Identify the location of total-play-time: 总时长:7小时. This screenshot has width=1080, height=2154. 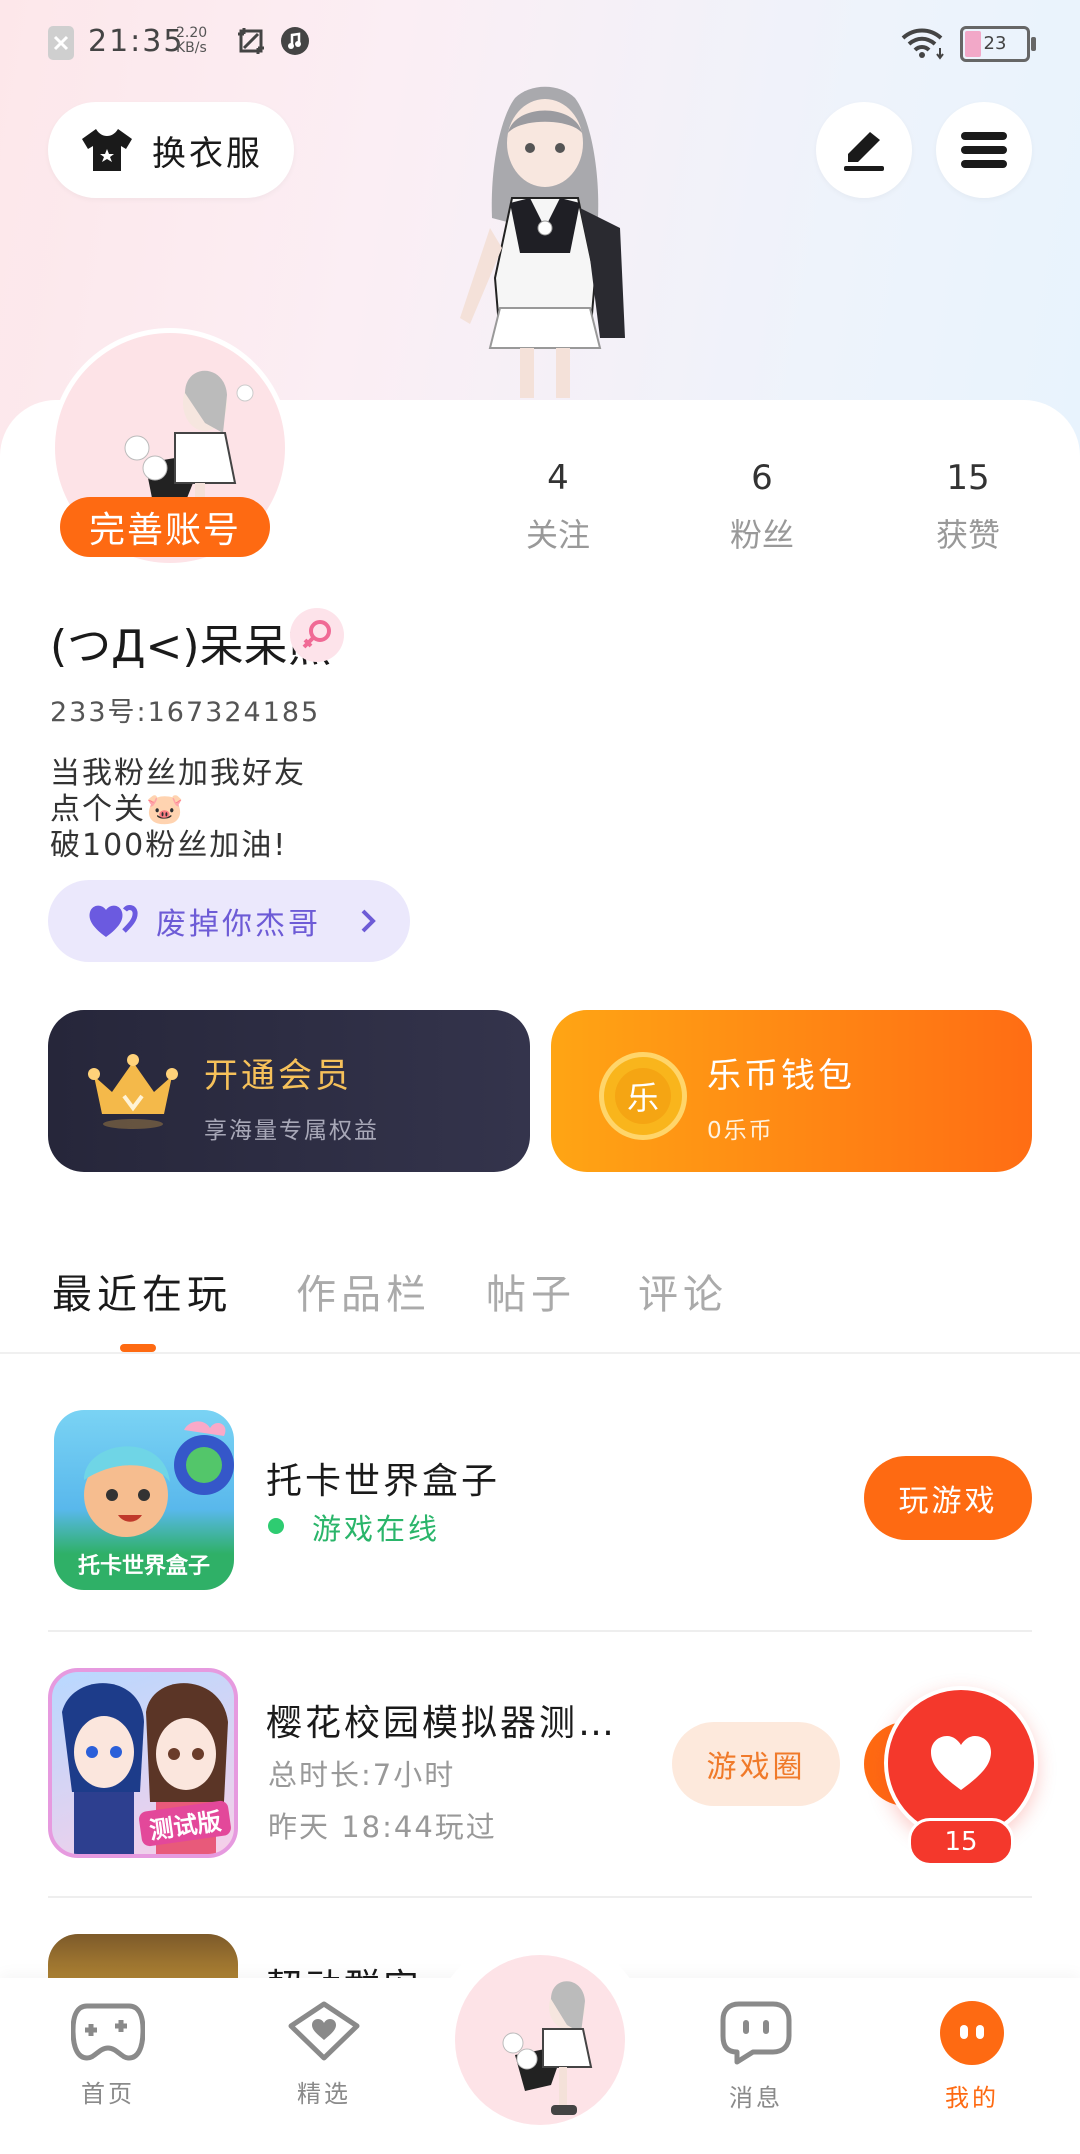
(362, 1775).